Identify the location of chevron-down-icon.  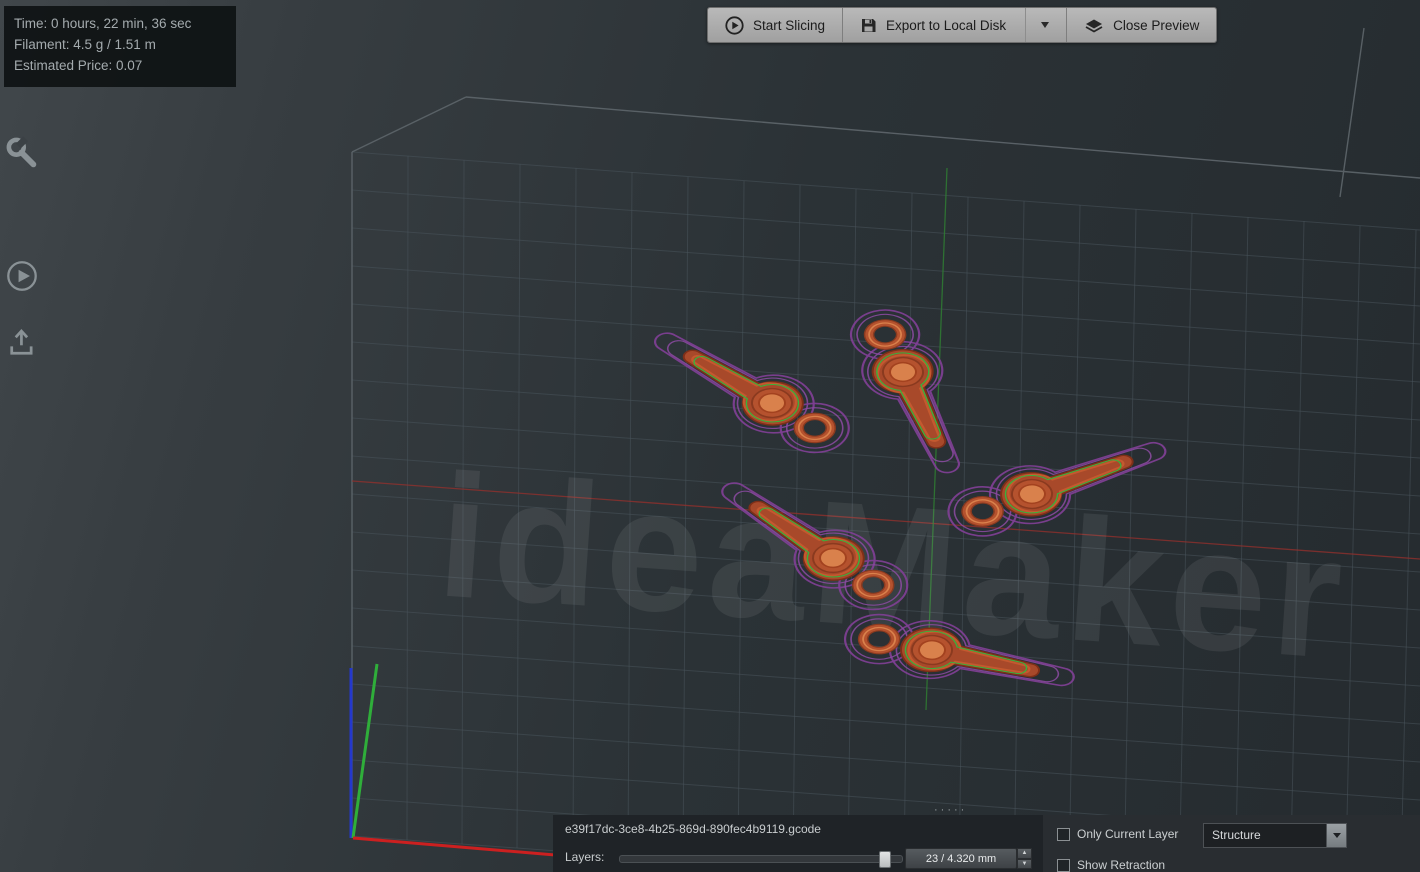
(1336, 835).